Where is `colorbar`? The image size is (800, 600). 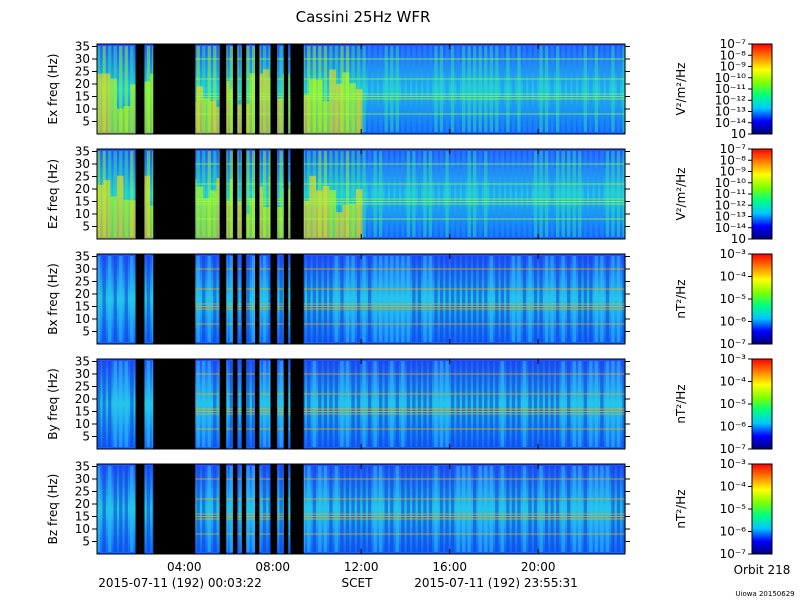
colorbar is located at coordinates (762, 509).